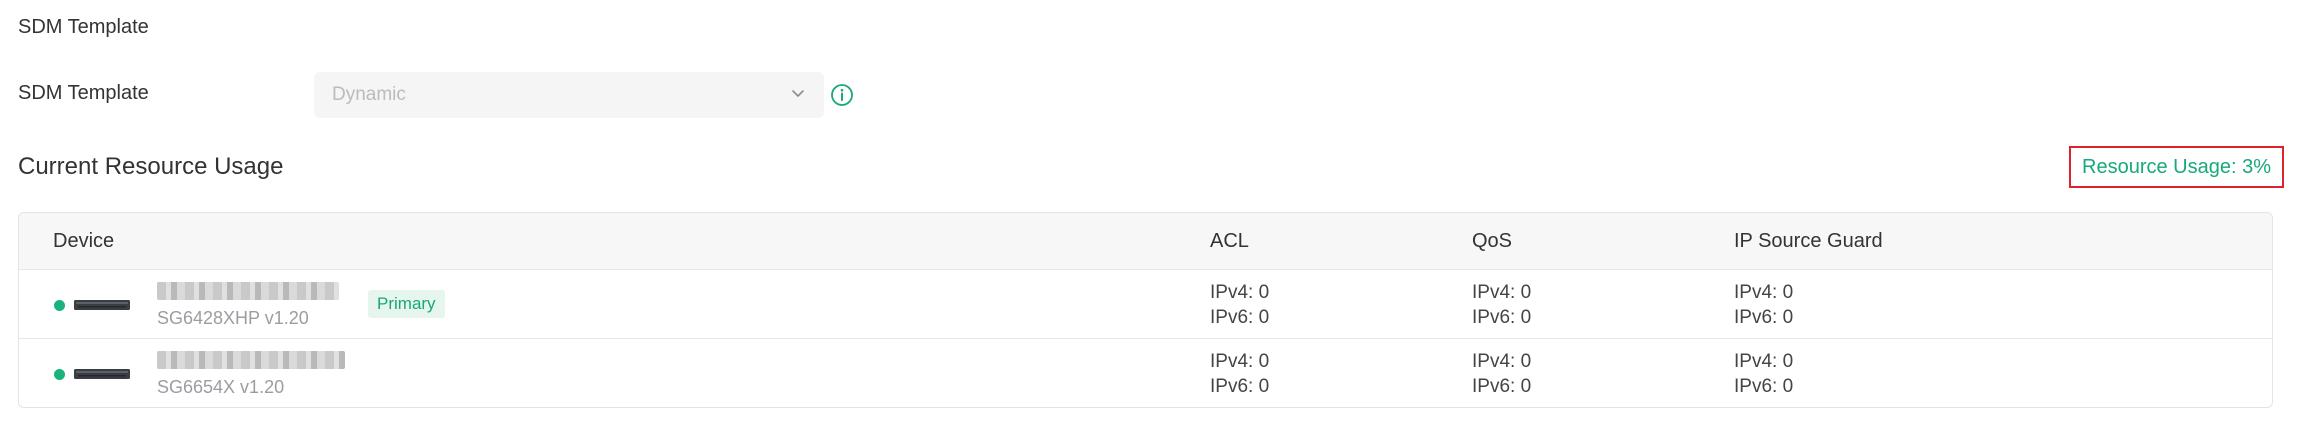 The image size is (2297, 441). I want to click on header-acl: ACL, so click(1229, 241).